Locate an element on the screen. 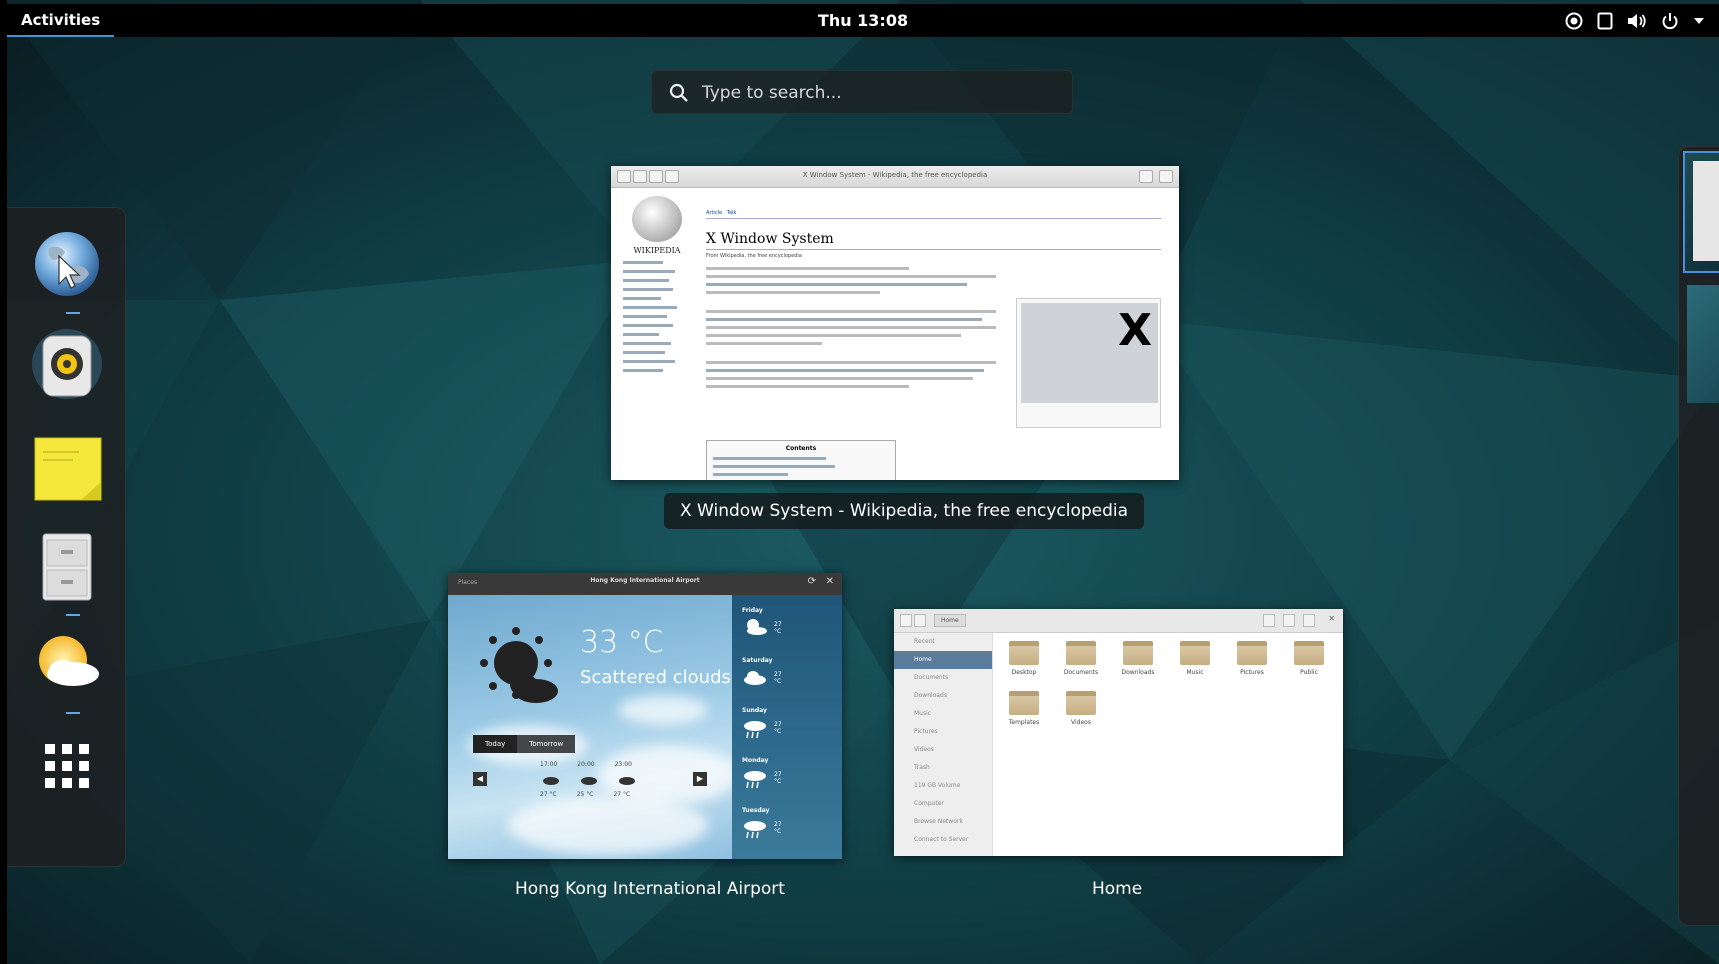 The image size is (1719, 964). workspace-thumbnail-active is located at coordinates (1701, 212).